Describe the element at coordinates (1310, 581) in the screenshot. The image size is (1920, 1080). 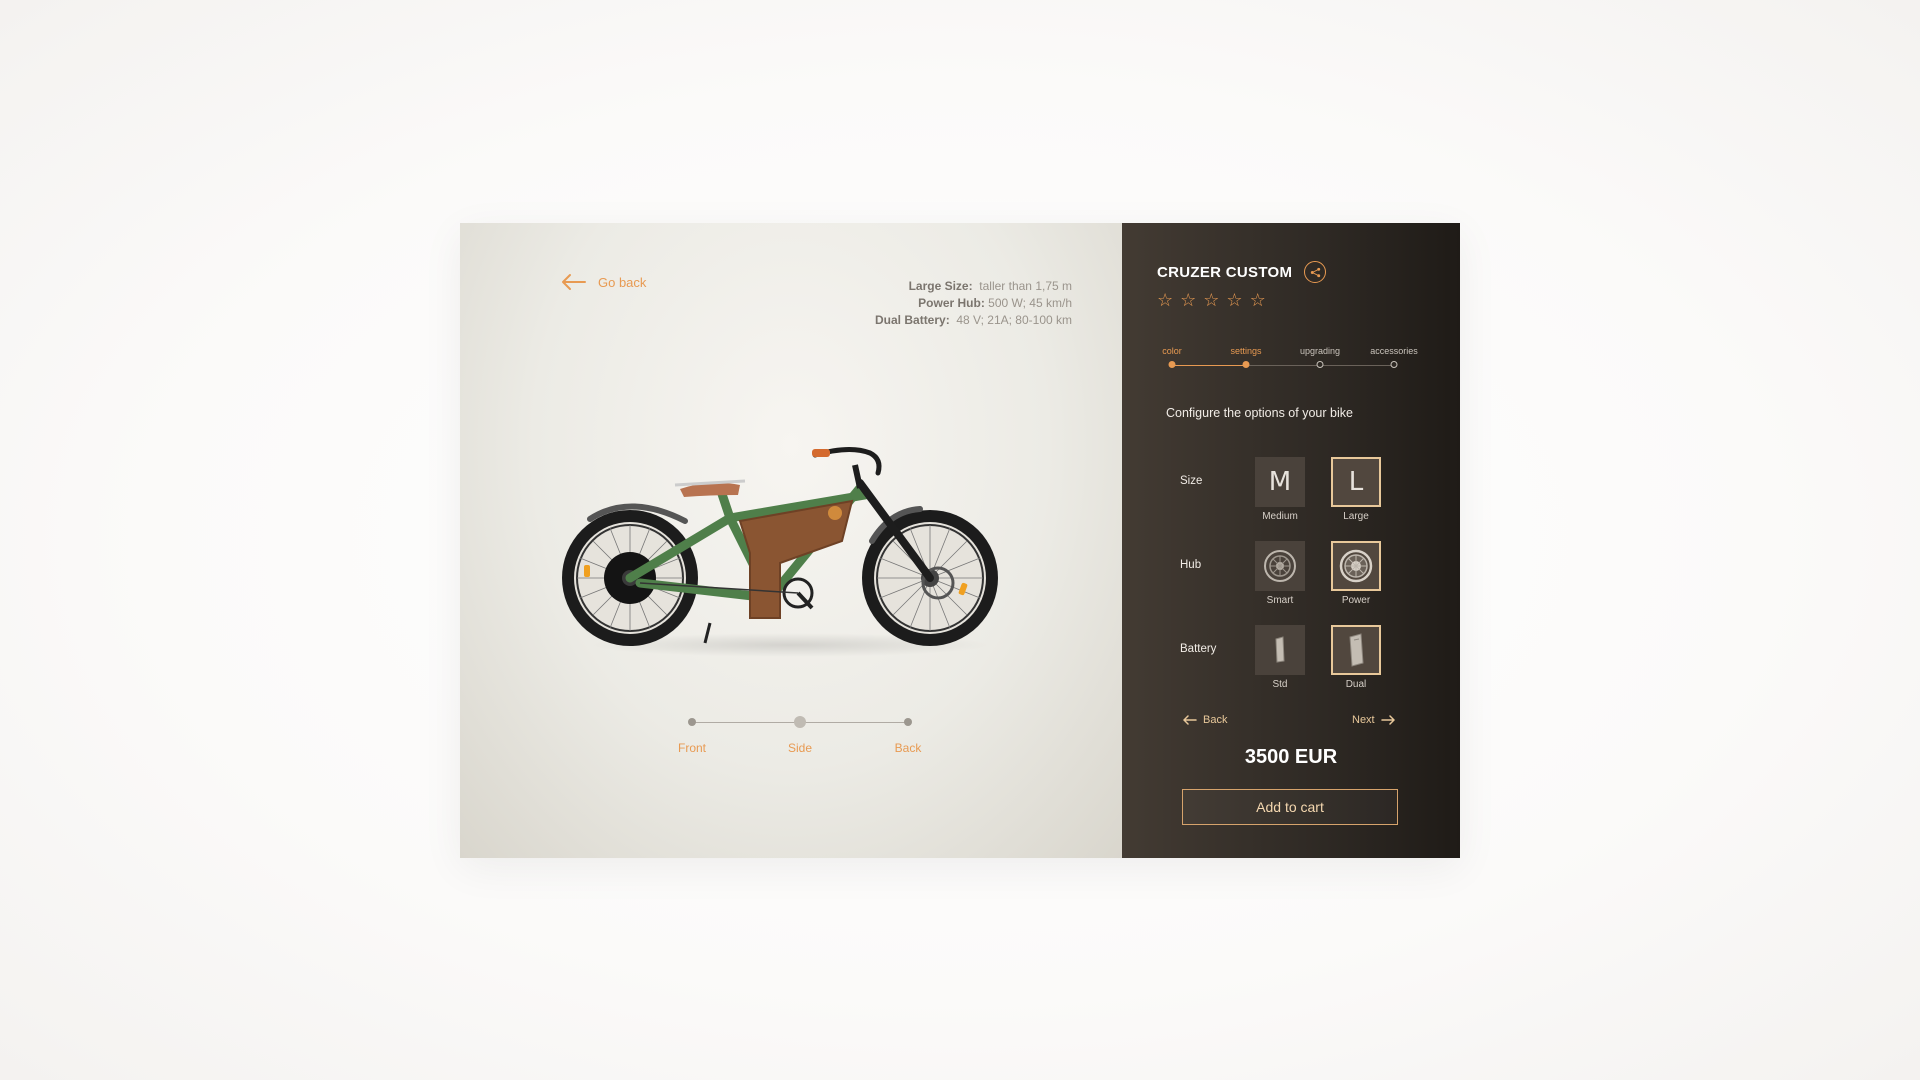
I see `hub-option-row: Hub Smart Power` at that location.